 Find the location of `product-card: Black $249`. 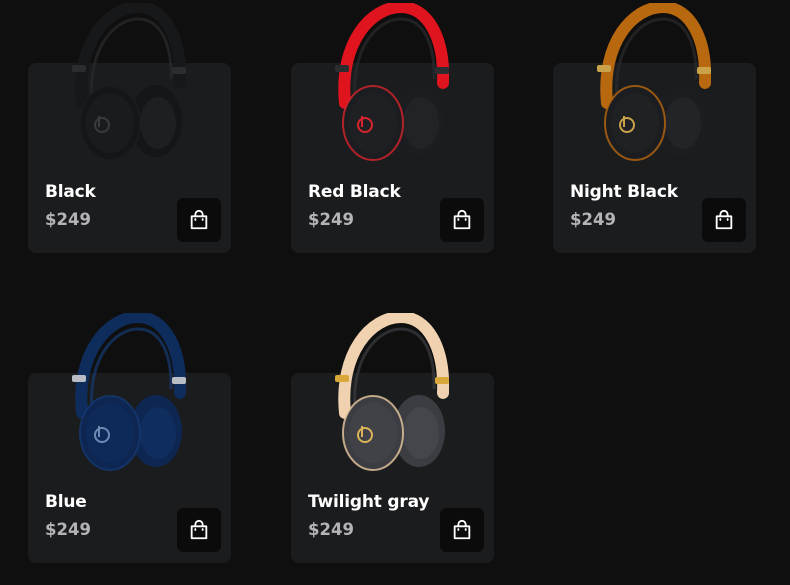

product-card: Black $249 is located at coordinates (129, 128).